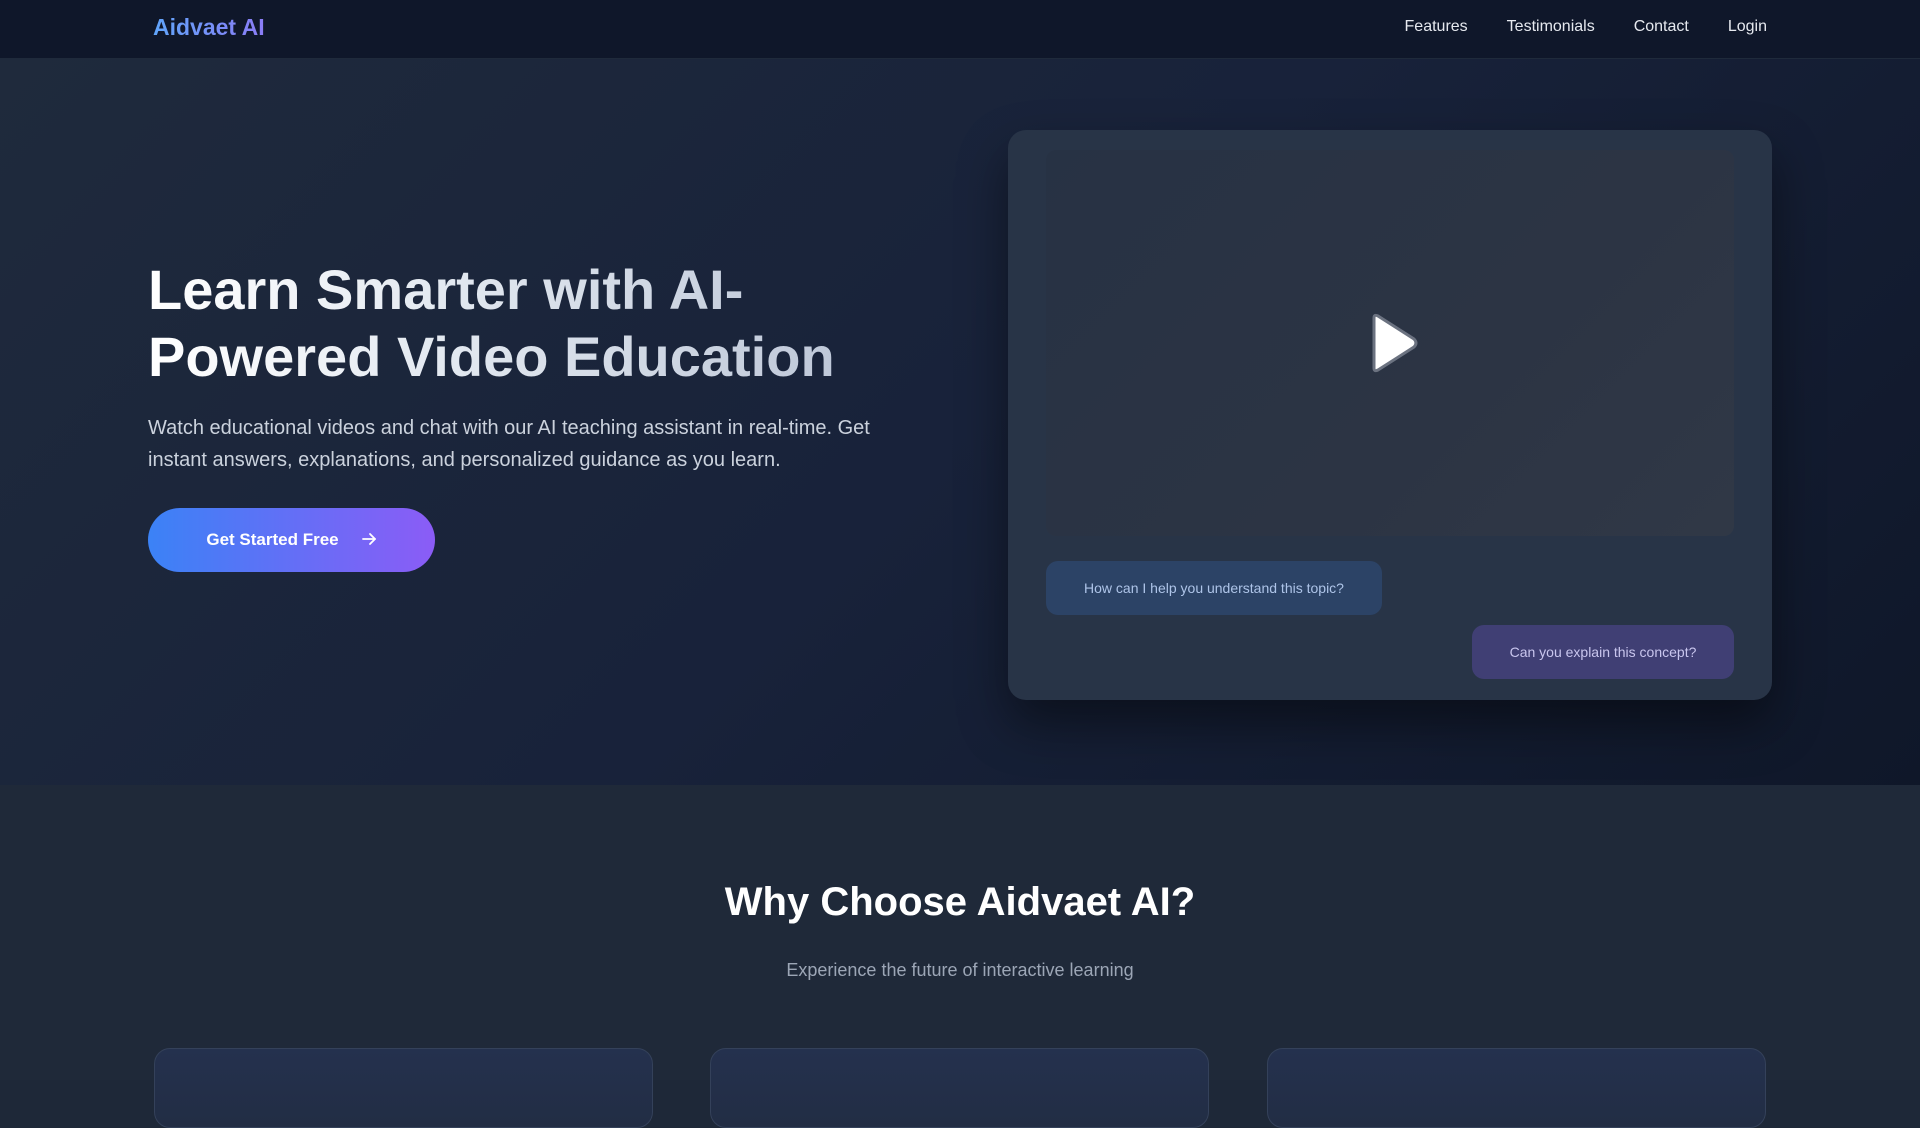 This screenshot has height=1128, width=1920. Describe the element at coordinates (369, 540) in the screenshot. I see `arrow-right-icon` at that location.